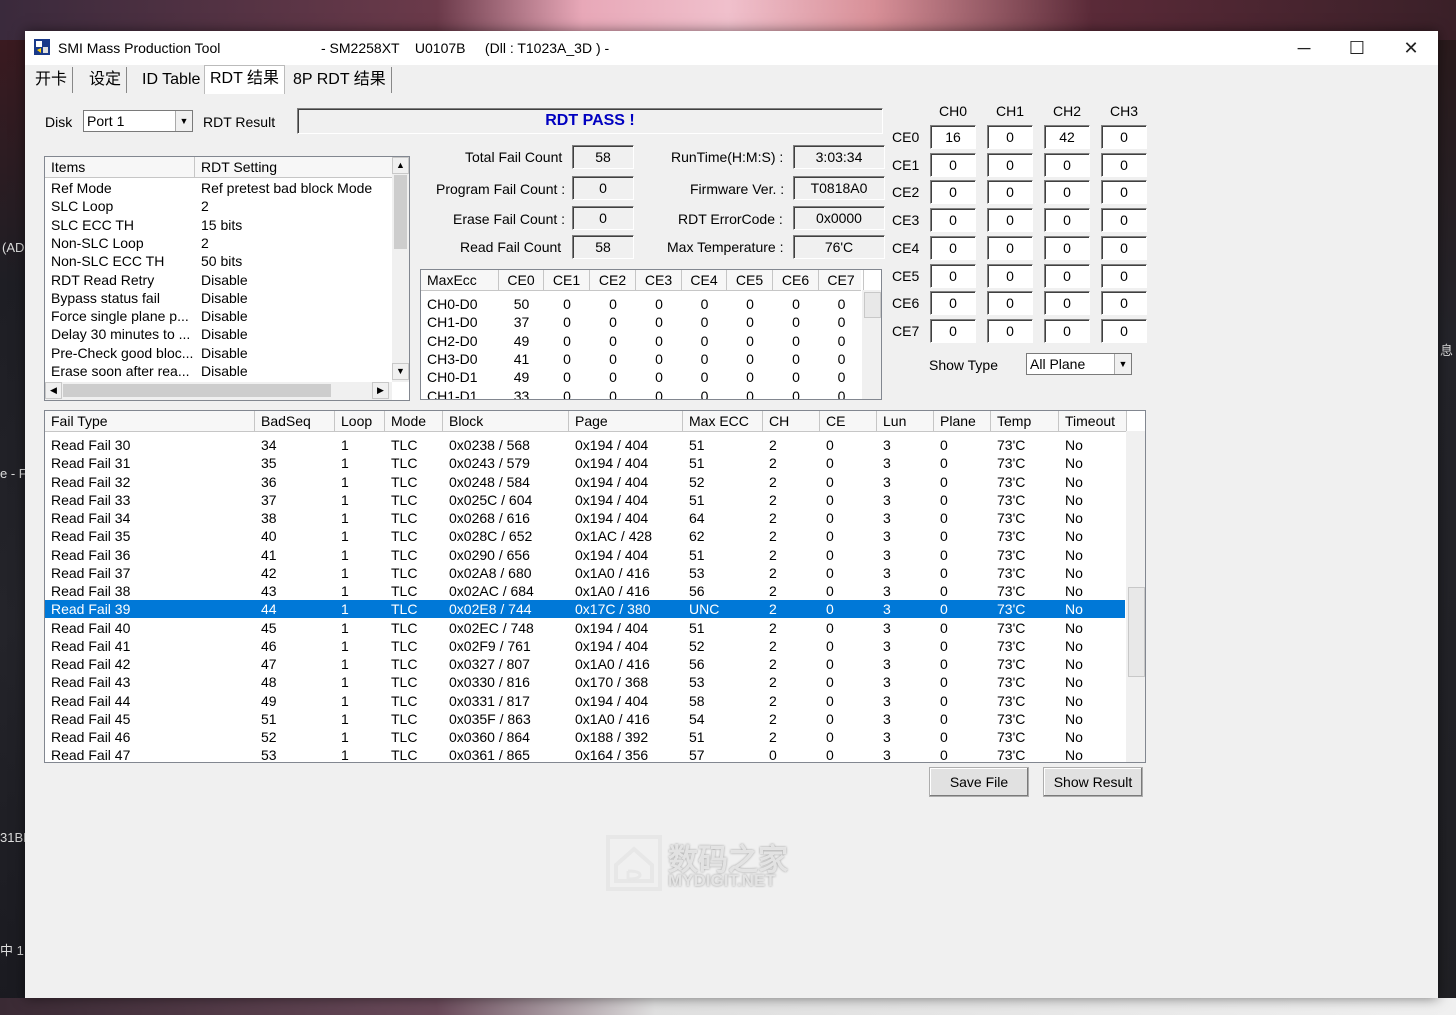 This screenshot has height=1015, width=1456. Describe the element at coordinates (294, 167) in the screenshot. I see `column-header: RDT Setting` at that location.